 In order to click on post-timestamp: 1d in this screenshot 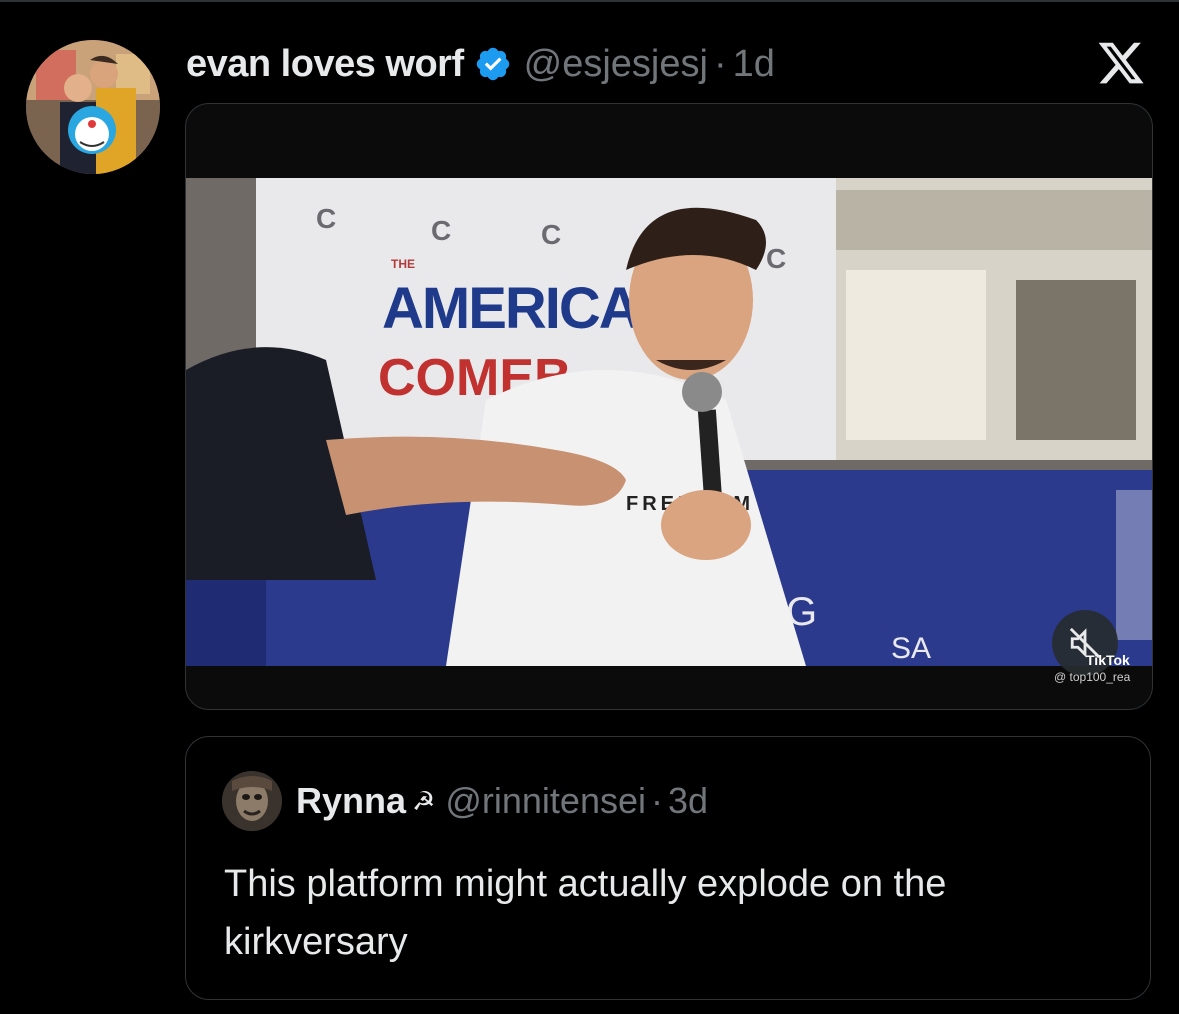, I will do `click(754, 64)`.